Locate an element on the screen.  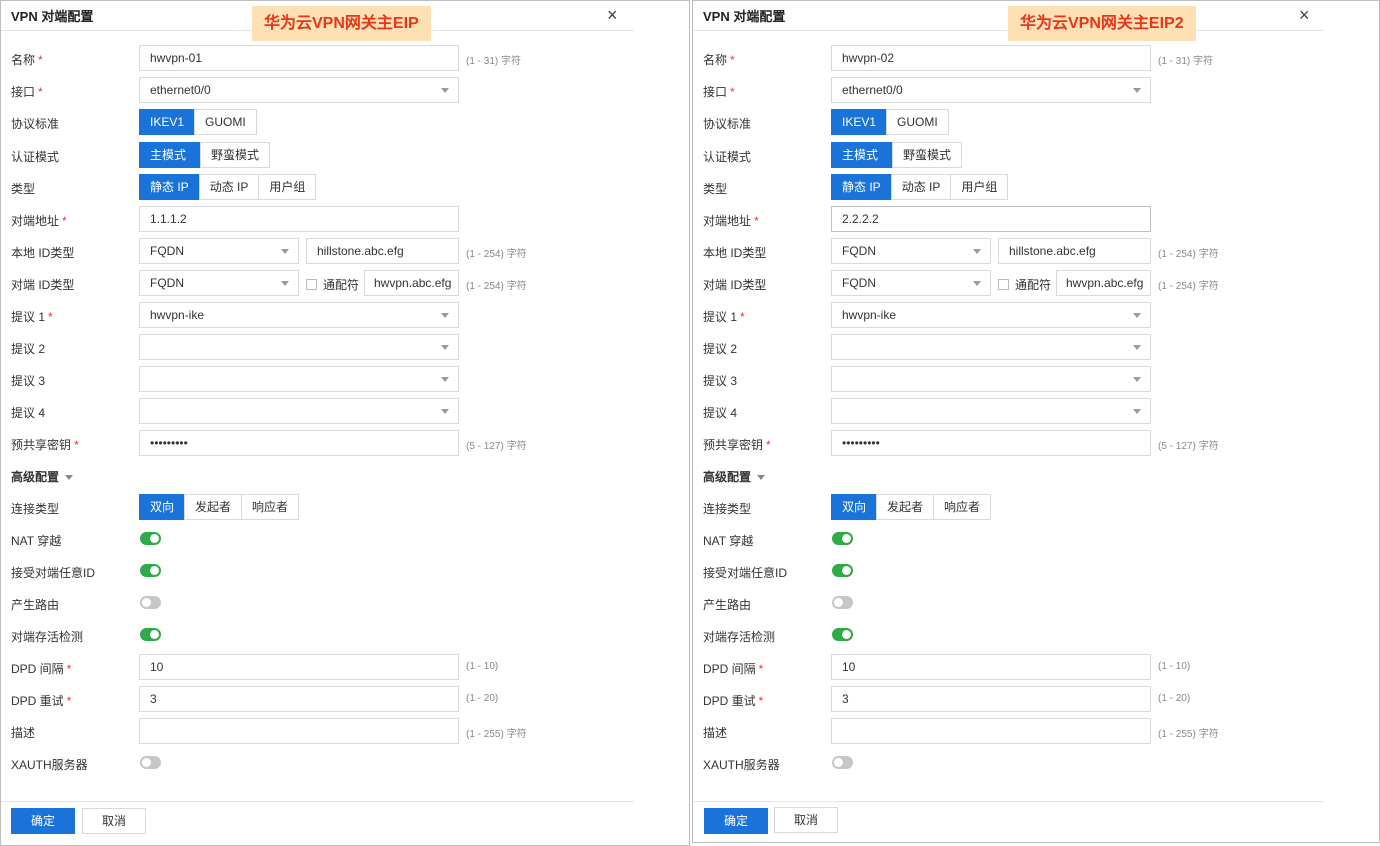
peer-address-input: 1.1.1.2 is located at coordinates (299, 219).